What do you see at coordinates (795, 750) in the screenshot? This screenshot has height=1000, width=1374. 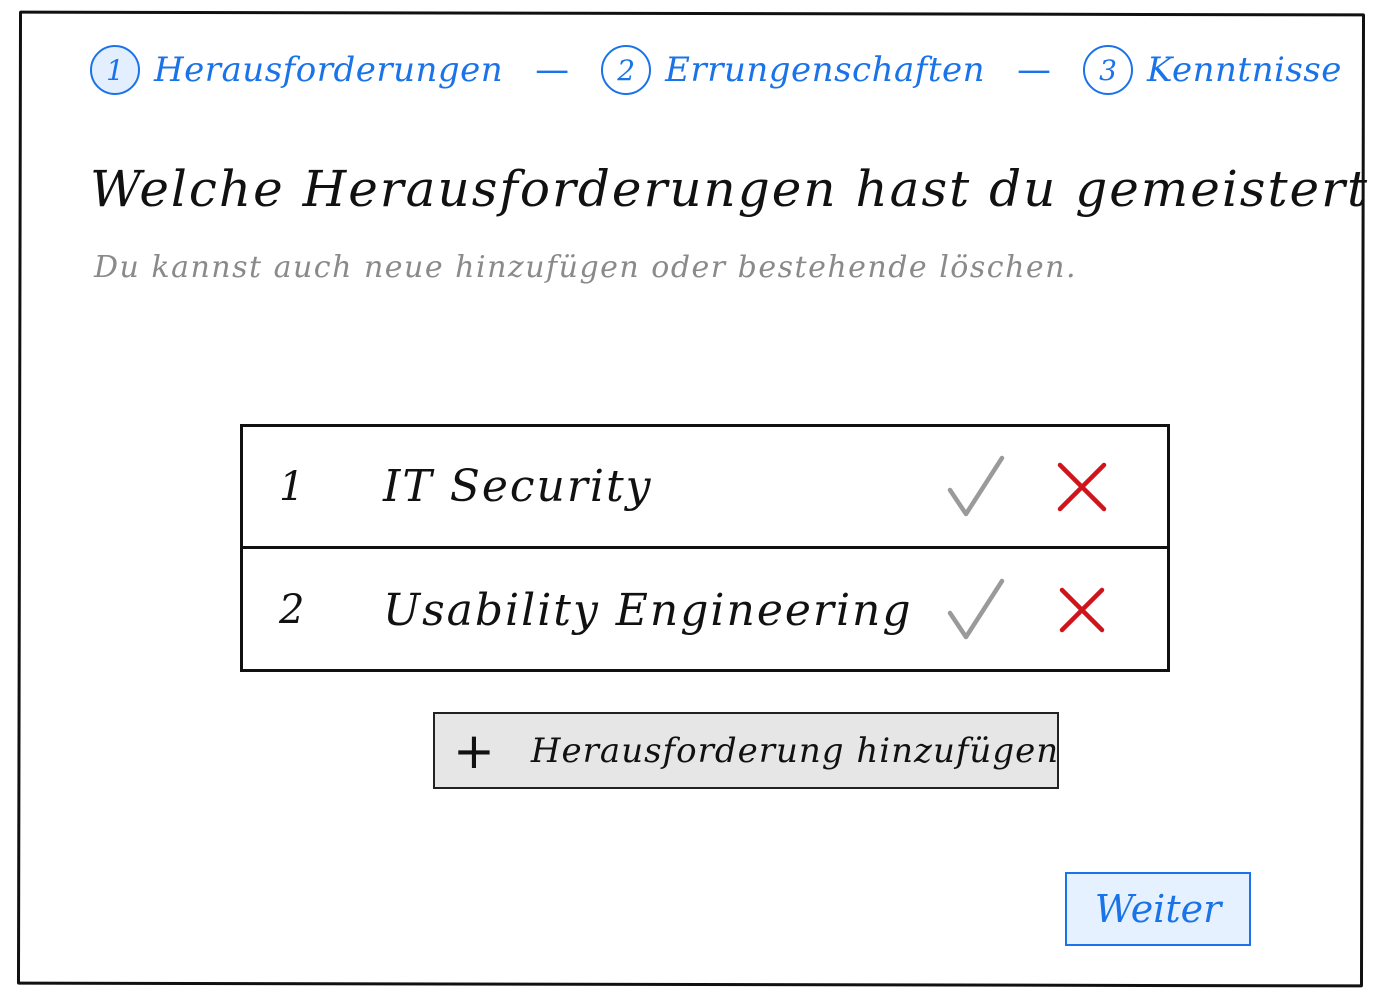 I see `add-challenge-label: Herausforderung hinzufügen` at bounding box center [795, 750].